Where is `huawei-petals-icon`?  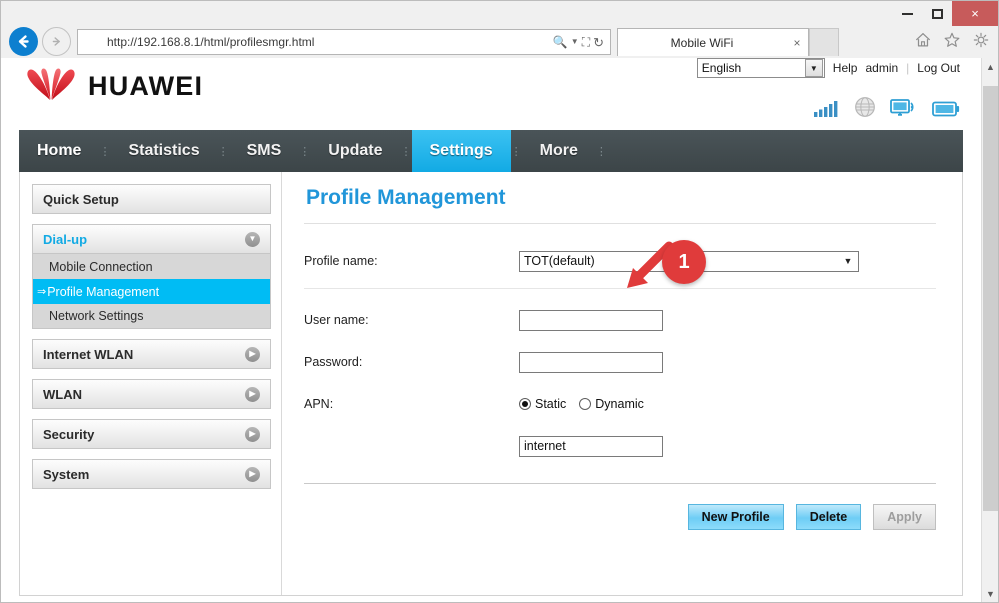
huawei-petals-icon is located at coordinates (51, 84).